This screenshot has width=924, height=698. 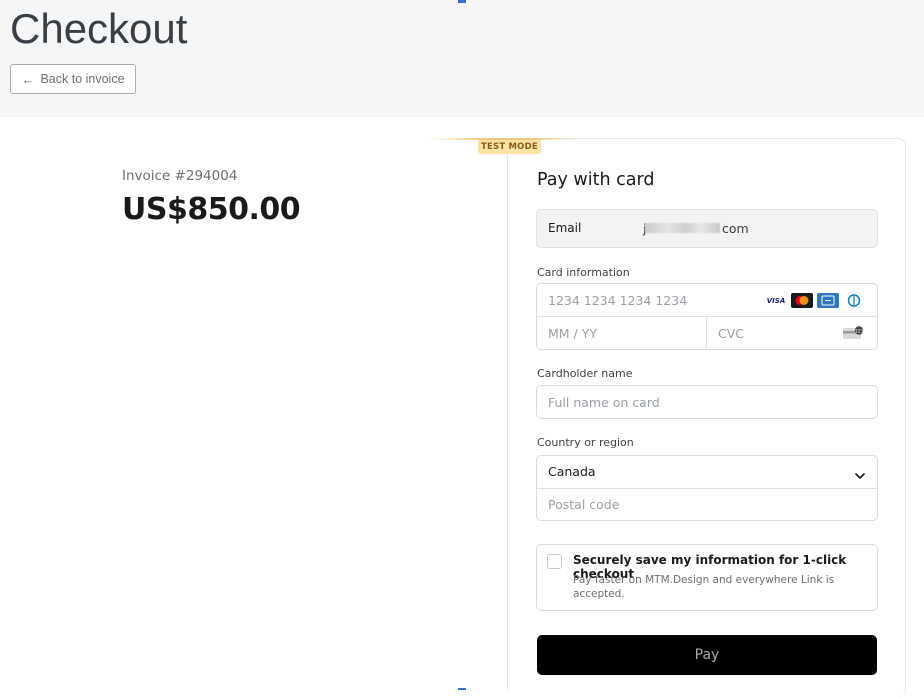 What do you see at coordinates (735, 228) in the screenshot?
I see `email-value-suffix: com` at bounding box center [735, 228].